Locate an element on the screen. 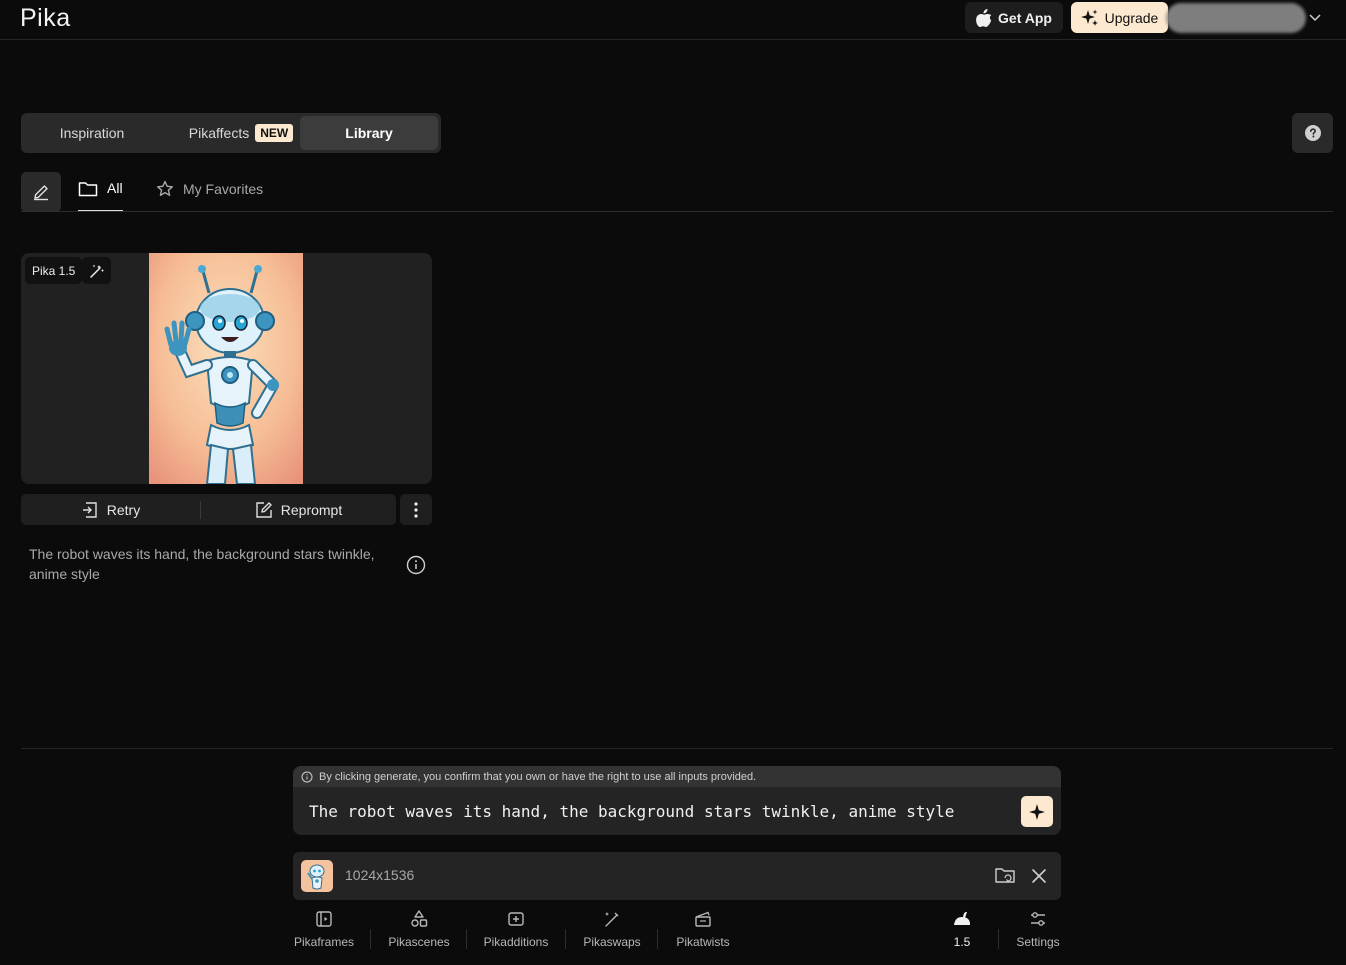 This screenshot has width=1346, height=965. robot-thumbnail is located at coordinates (226, 368).